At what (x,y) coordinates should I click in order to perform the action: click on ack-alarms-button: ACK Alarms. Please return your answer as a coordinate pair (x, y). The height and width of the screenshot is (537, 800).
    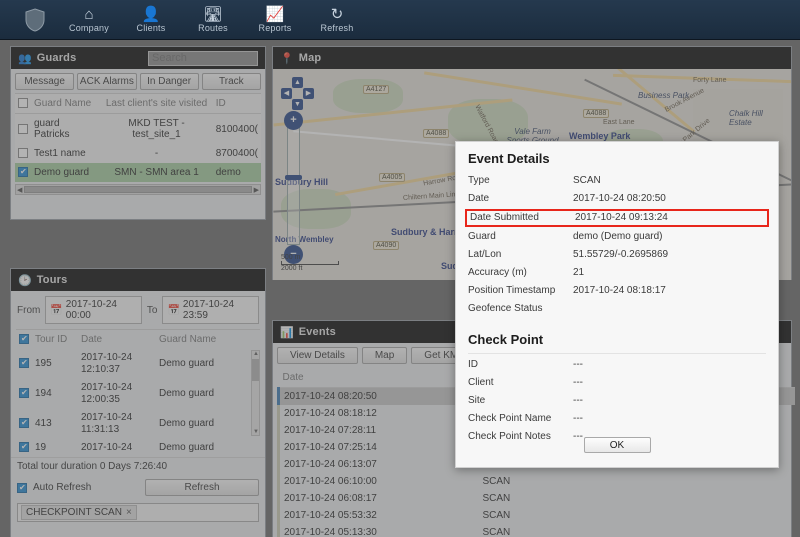
    Looking at the image, I should click on (107, 81).